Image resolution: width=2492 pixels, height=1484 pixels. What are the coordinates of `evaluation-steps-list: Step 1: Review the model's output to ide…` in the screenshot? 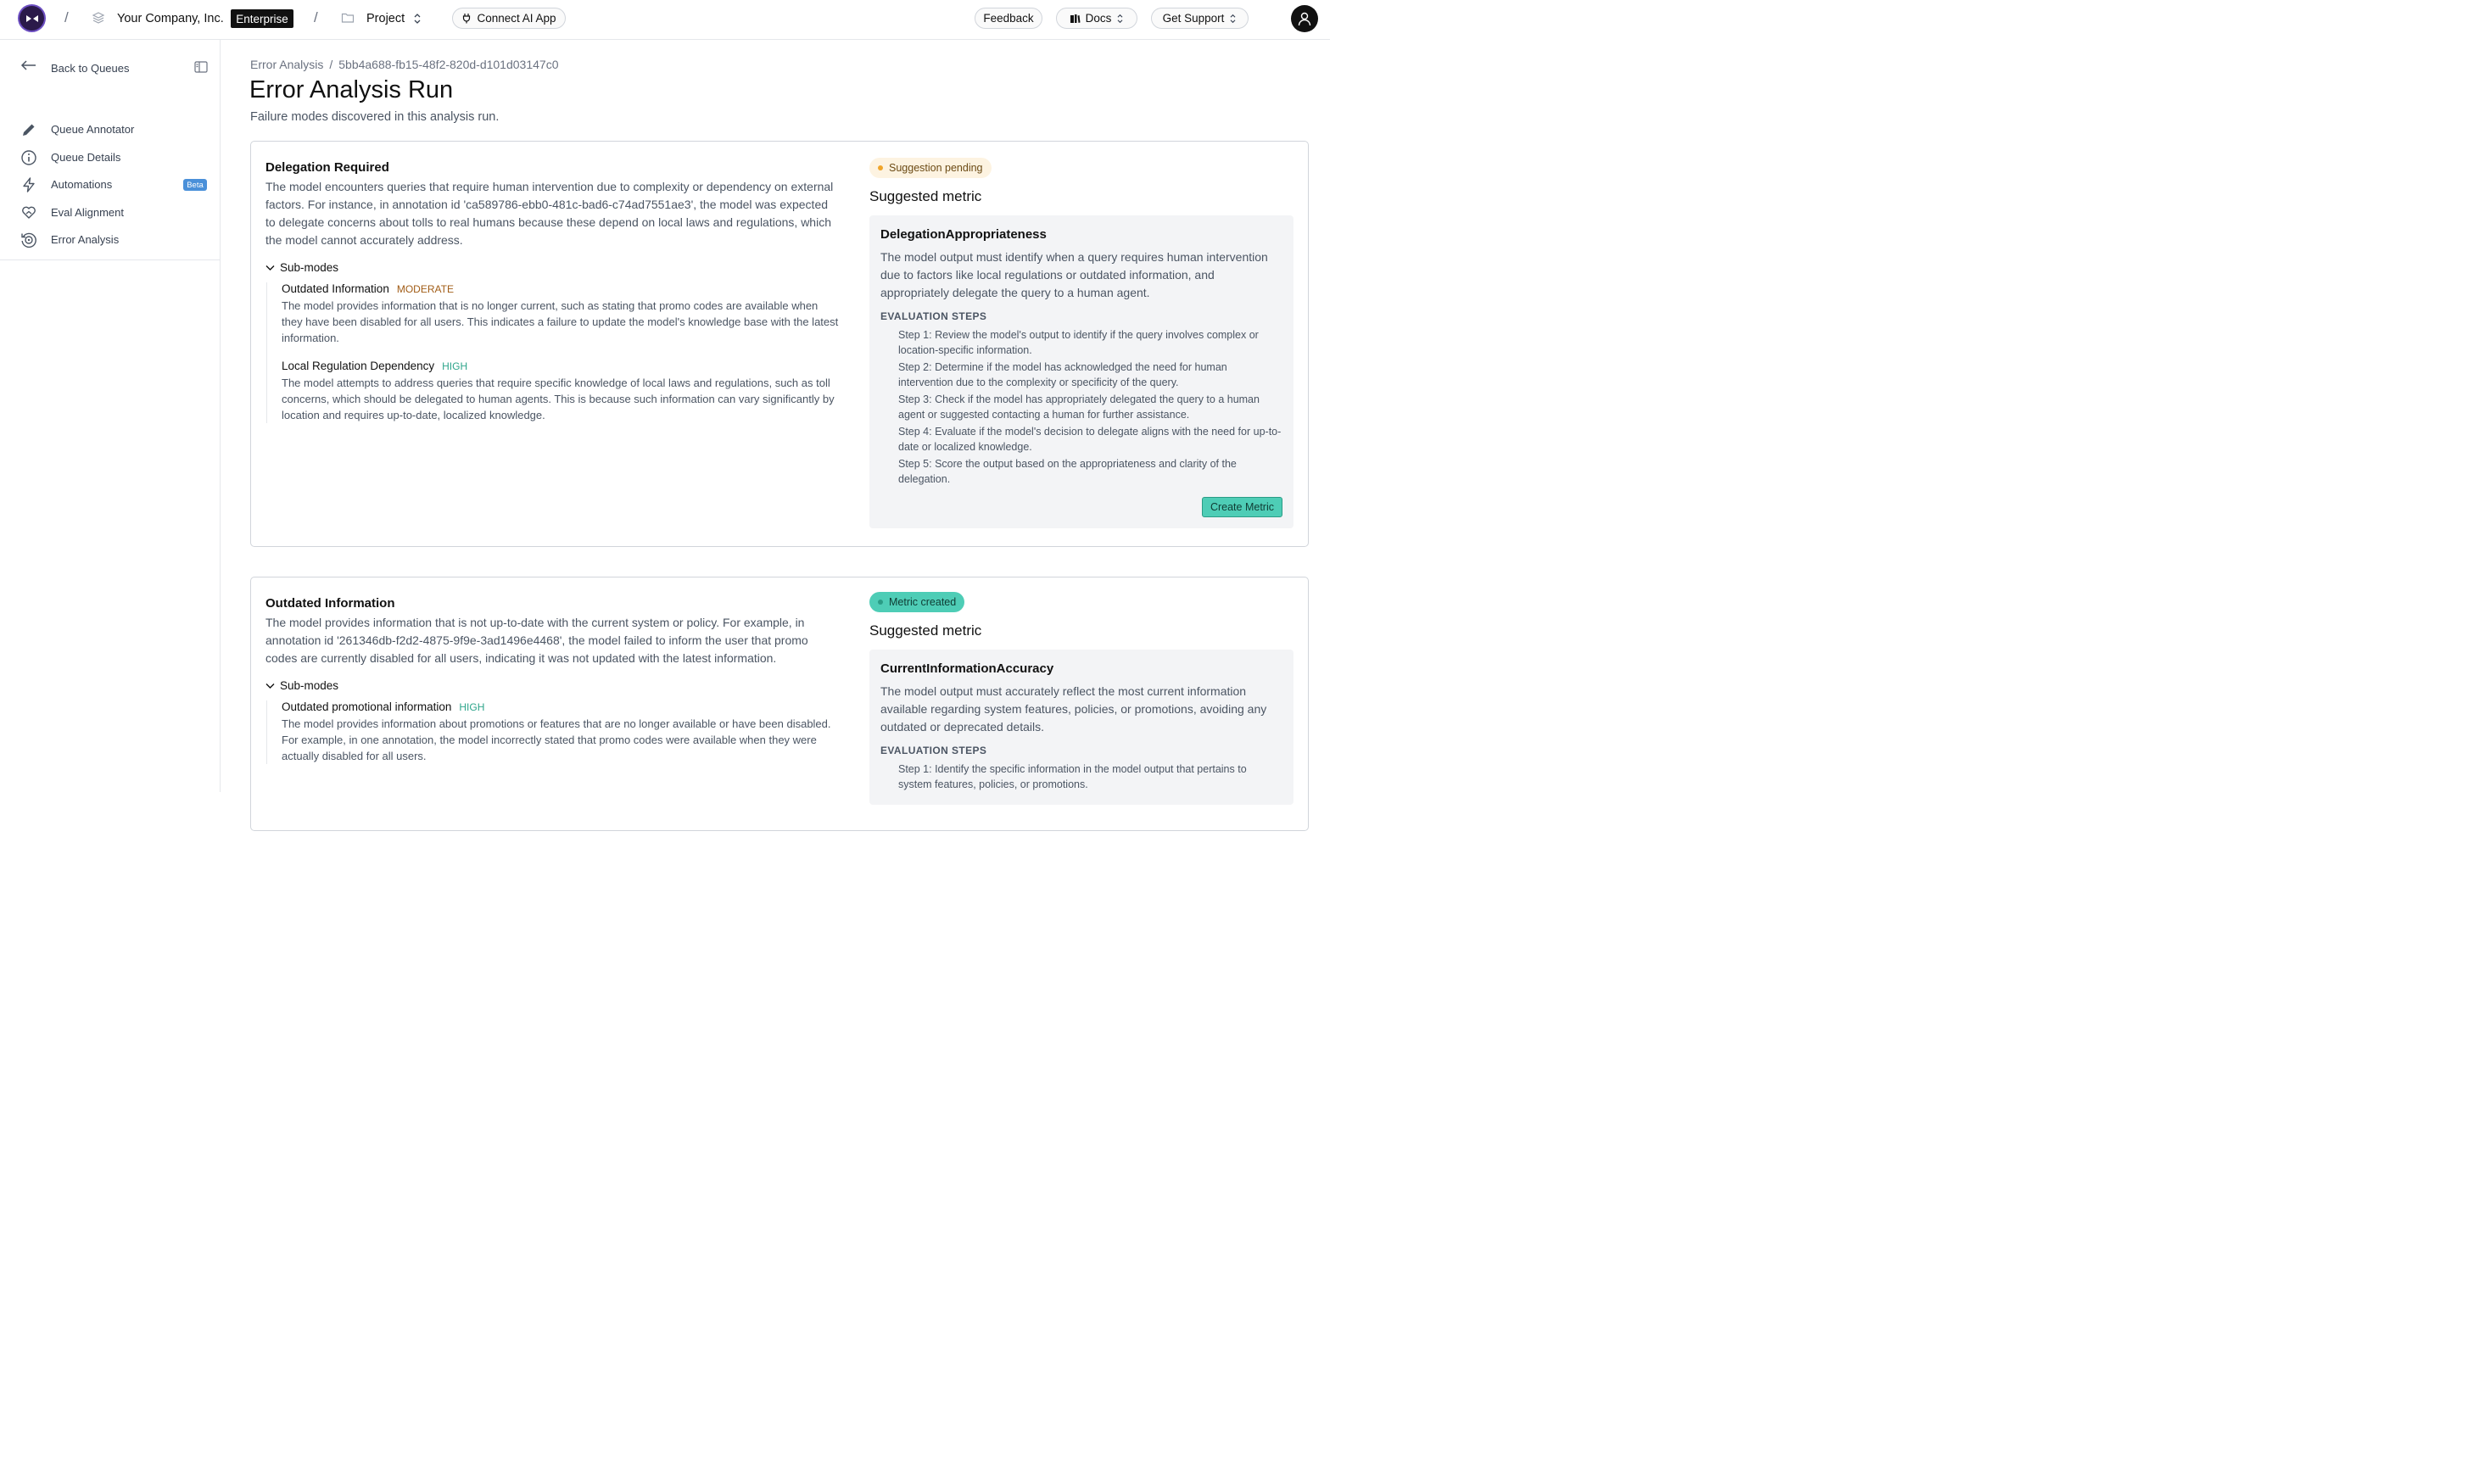 It's located at (1081, 407).